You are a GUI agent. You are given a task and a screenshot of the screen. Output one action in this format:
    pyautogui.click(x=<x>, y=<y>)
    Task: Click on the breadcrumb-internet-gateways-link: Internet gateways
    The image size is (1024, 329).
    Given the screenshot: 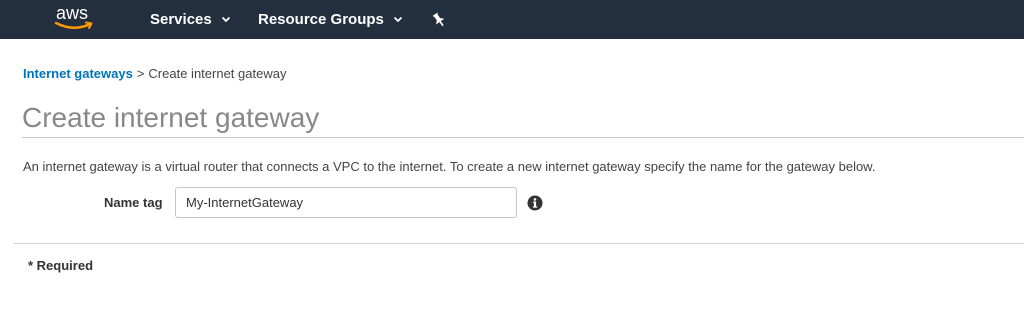 What is the action you would take?
    pyautogui.click(x=78, y=73)
    